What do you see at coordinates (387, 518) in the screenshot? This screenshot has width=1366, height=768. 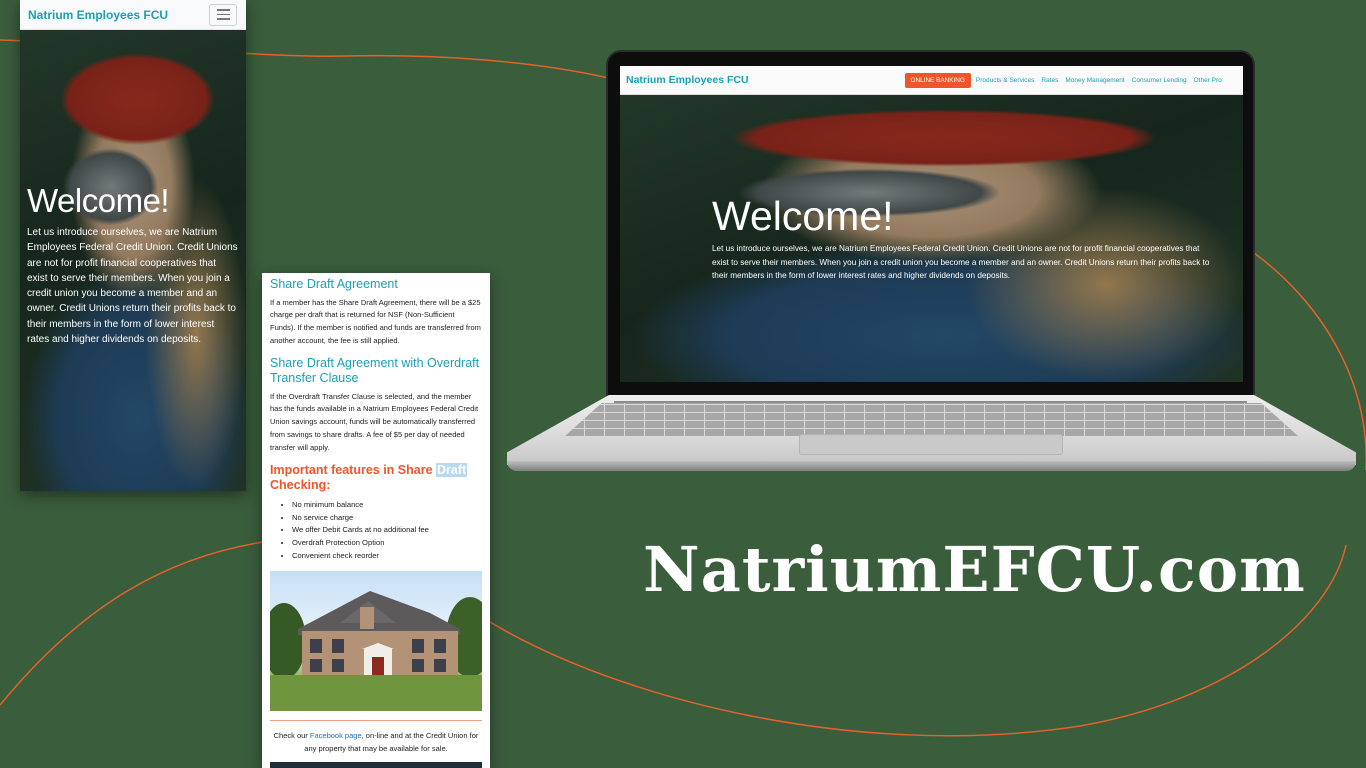 I see `list-item: No service charge` at bounding box center [387, 518].